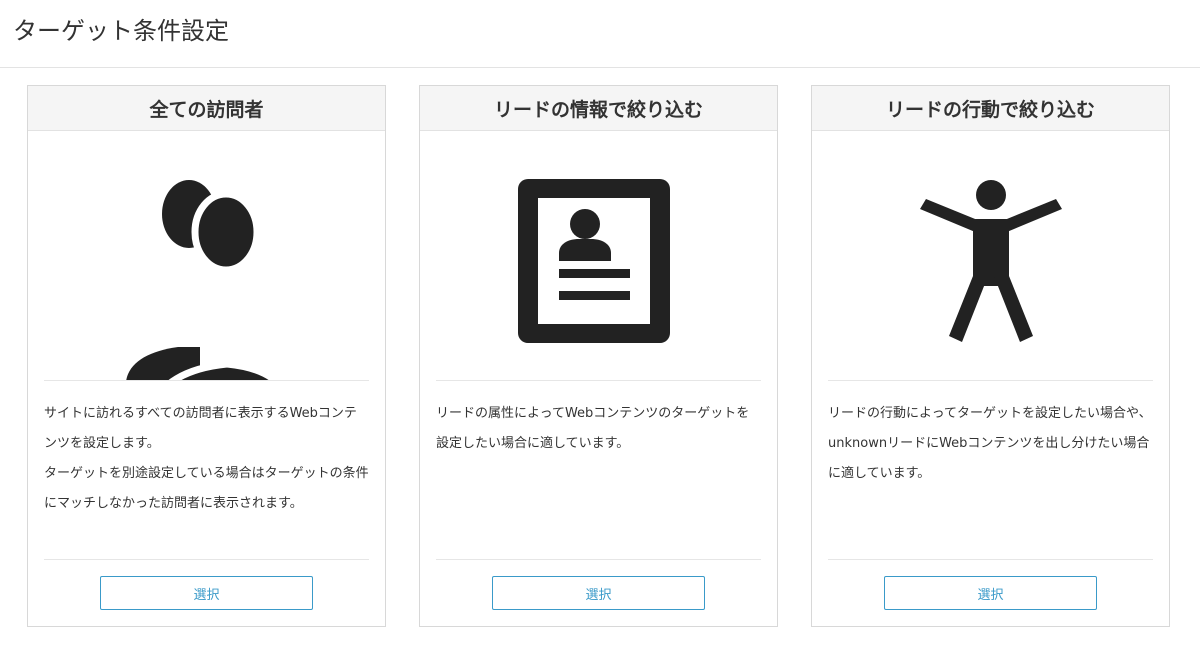 This screenshot has height=658, width=1200. Describe the element at coordinates (121, 31) in the screenshot. I see `page-title: ターゲット条件設定` at that location.